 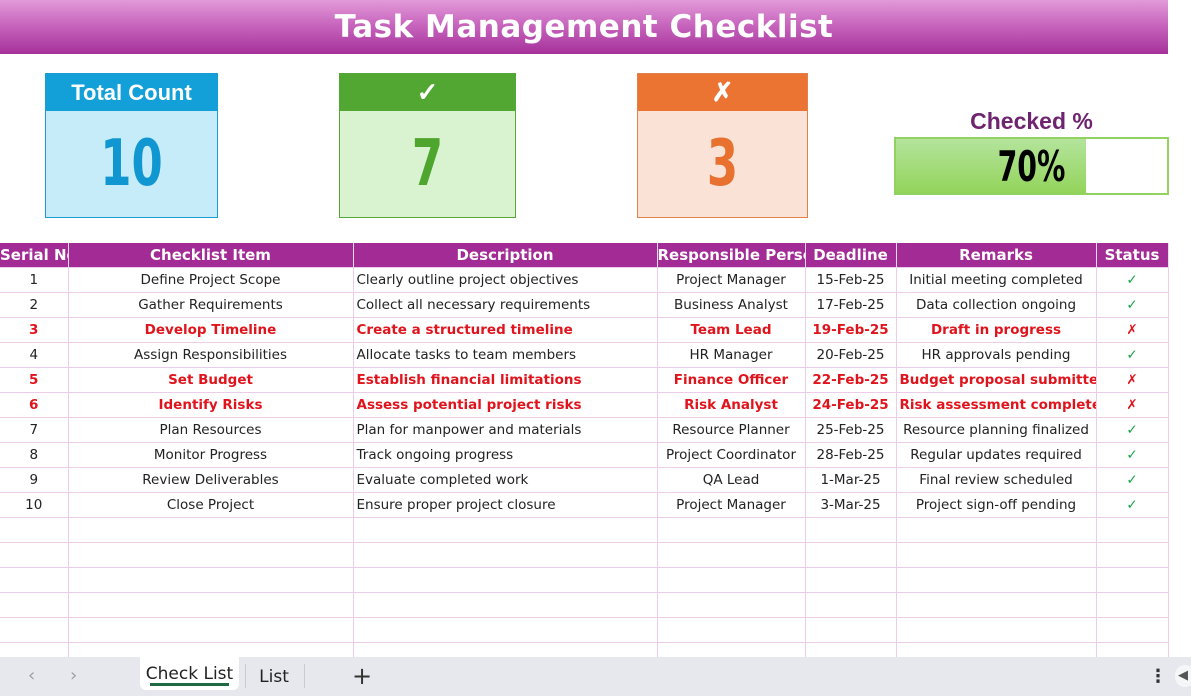 What do you see at coordinates (851, 454) in the screenshot?
I see `cell-deadline: 28-Feb-25` at bounding box center [851, 454].